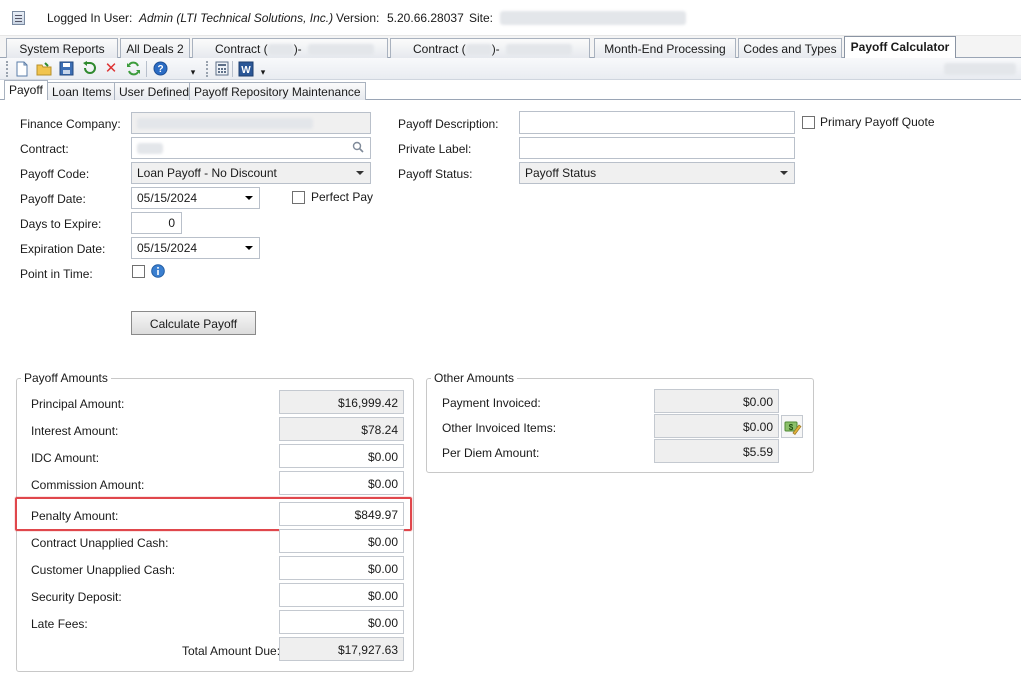  I want to click on search-icon, so click(358, 148).